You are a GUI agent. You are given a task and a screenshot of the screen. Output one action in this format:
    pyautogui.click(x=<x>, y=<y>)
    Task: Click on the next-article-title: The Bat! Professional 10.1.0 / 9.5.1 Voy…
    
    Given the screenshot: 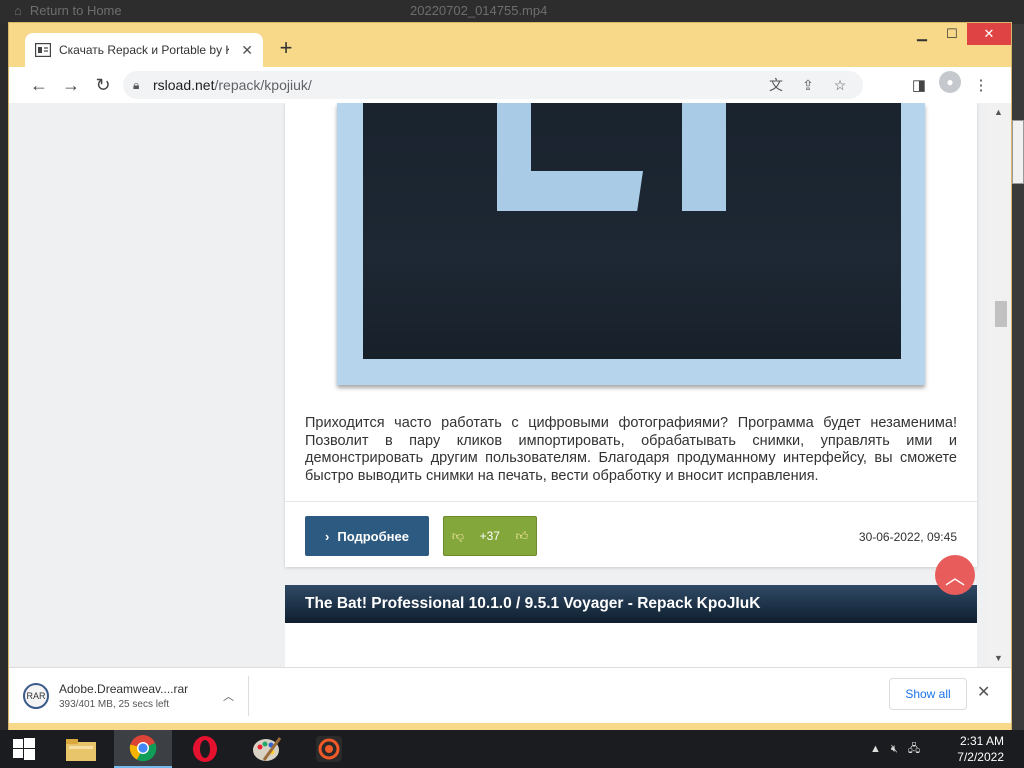 What is the action you would take?
    pyautogui.click(x=631, y=604)
    